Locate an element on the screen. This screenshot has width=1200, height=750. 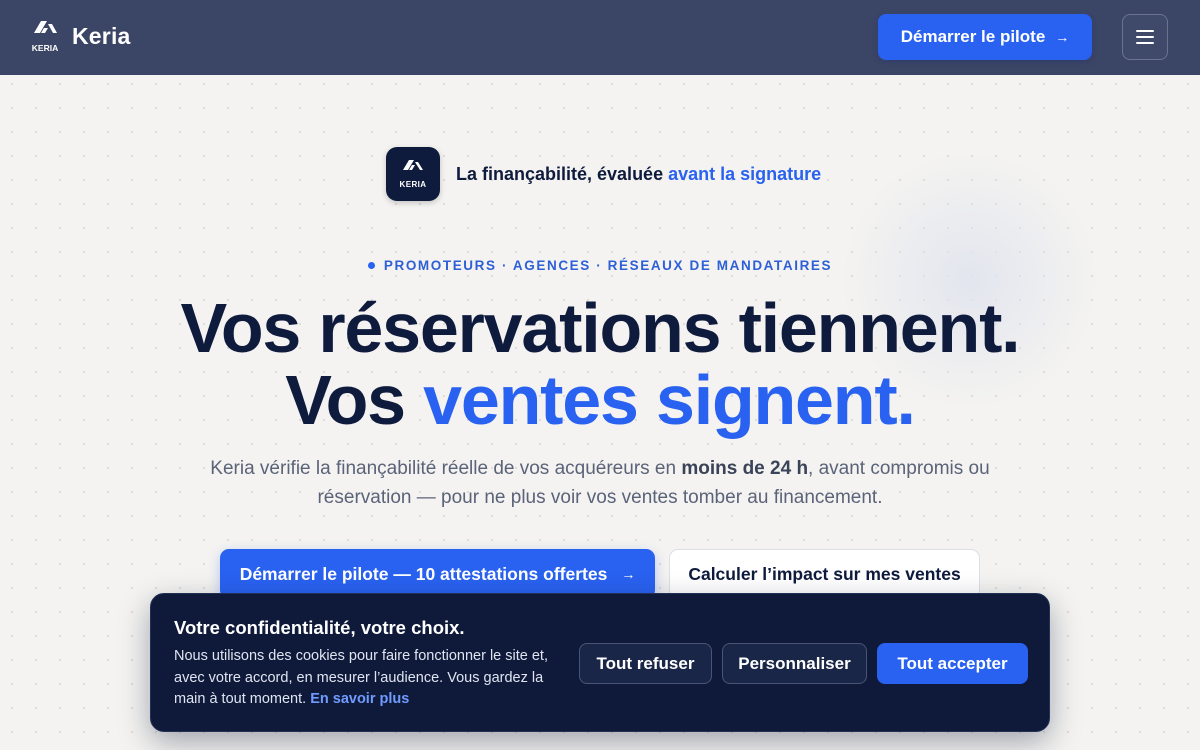
headline-line-2-prefix: Vos is located at coordinates (345, 400).